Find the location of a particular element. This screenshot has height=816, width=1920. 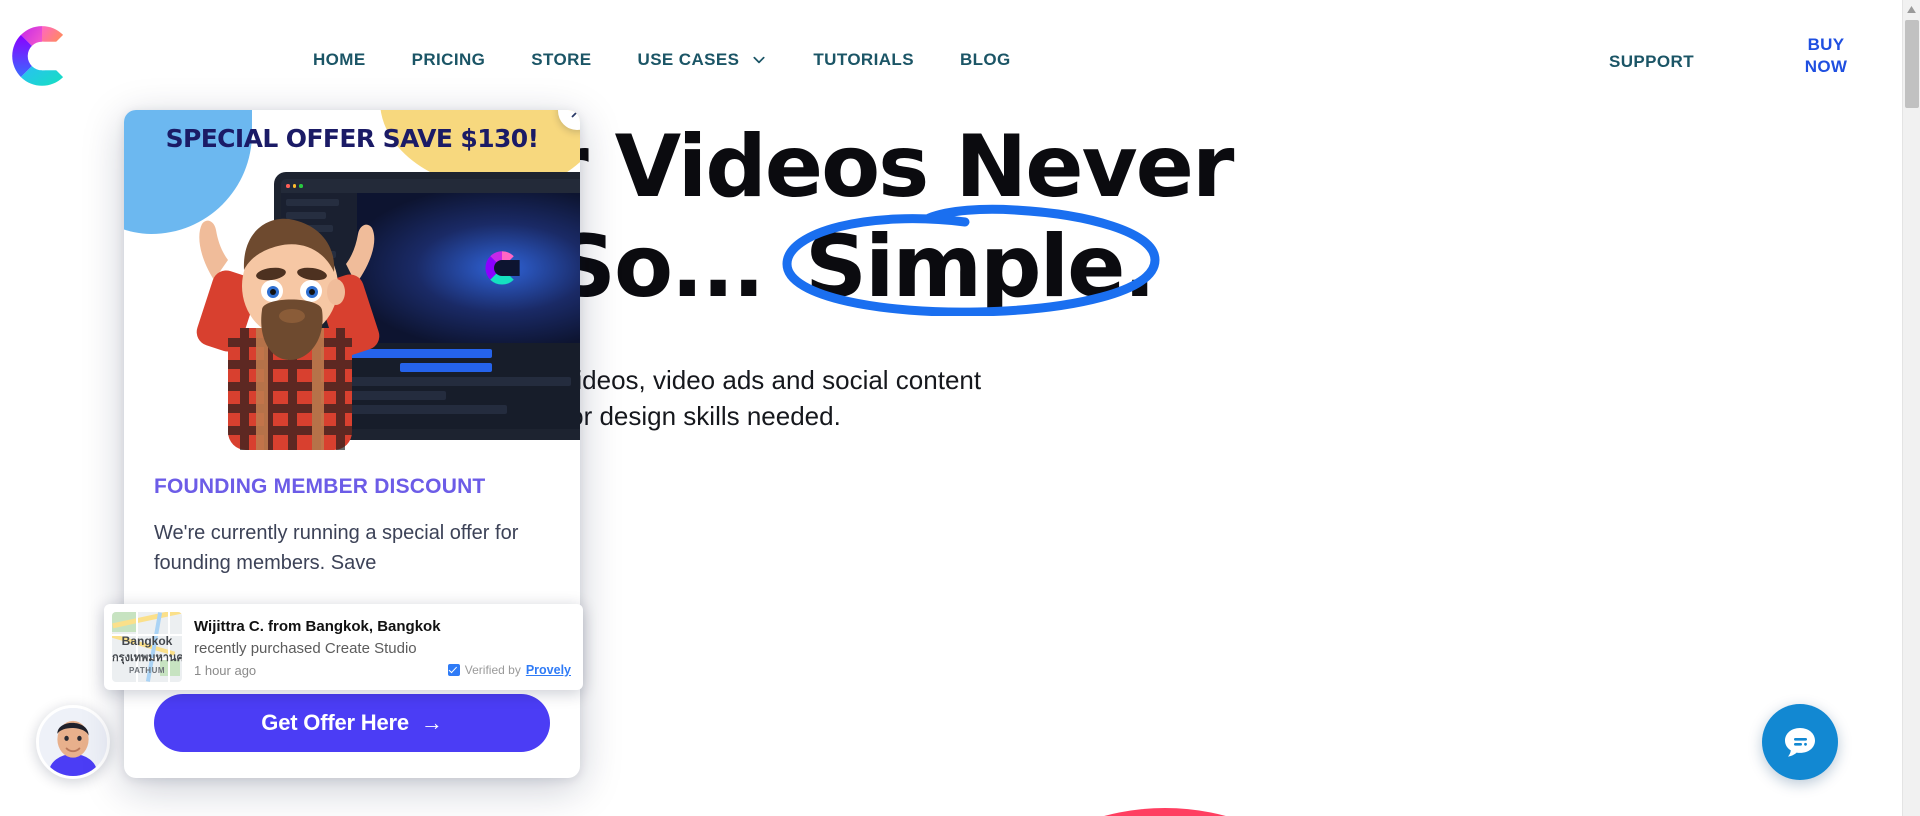

close-x-icon is located at coordinates (575, 113).